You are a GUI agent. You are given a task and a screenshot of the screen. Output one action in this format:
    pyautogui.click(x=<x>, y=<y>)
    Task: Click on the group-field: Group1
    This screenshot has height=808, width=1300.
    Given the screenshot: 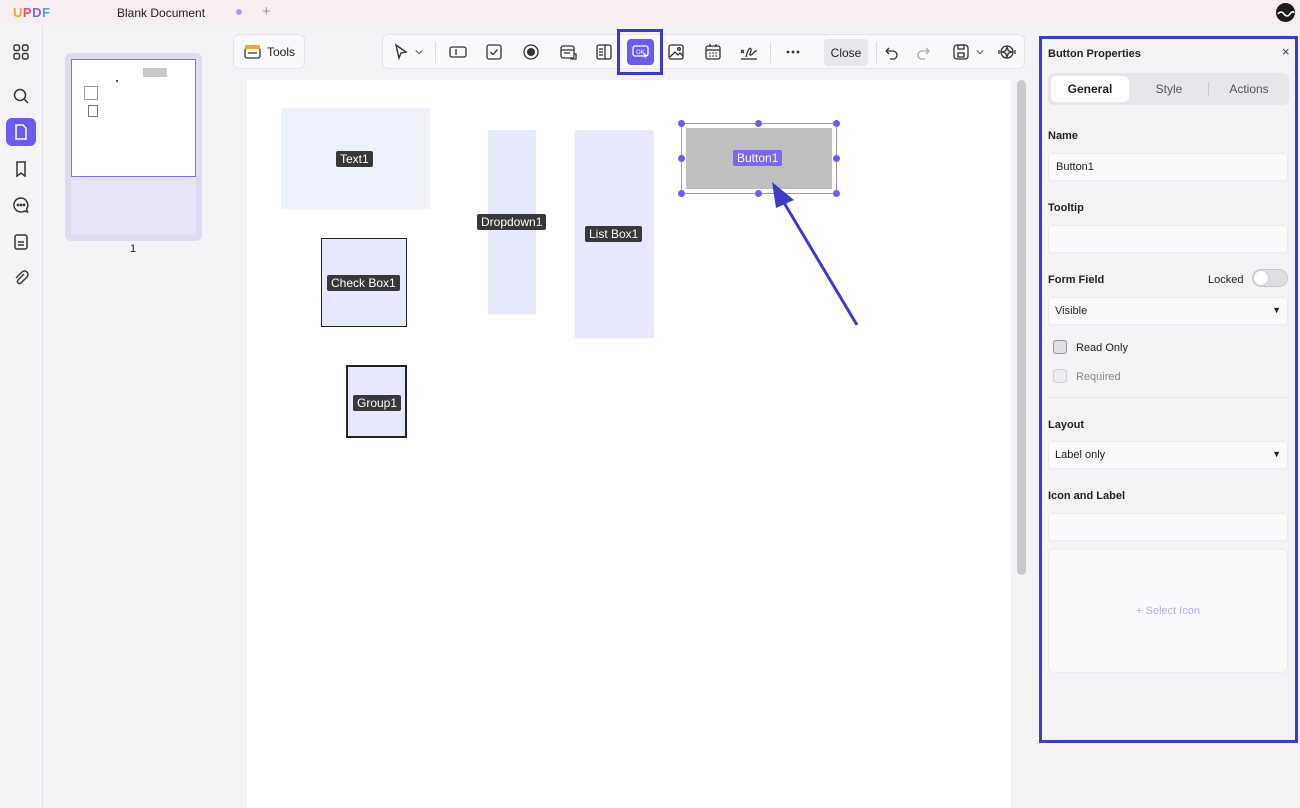 What is the action you would take?
    pyautogui.click(x=376, y=401)
    